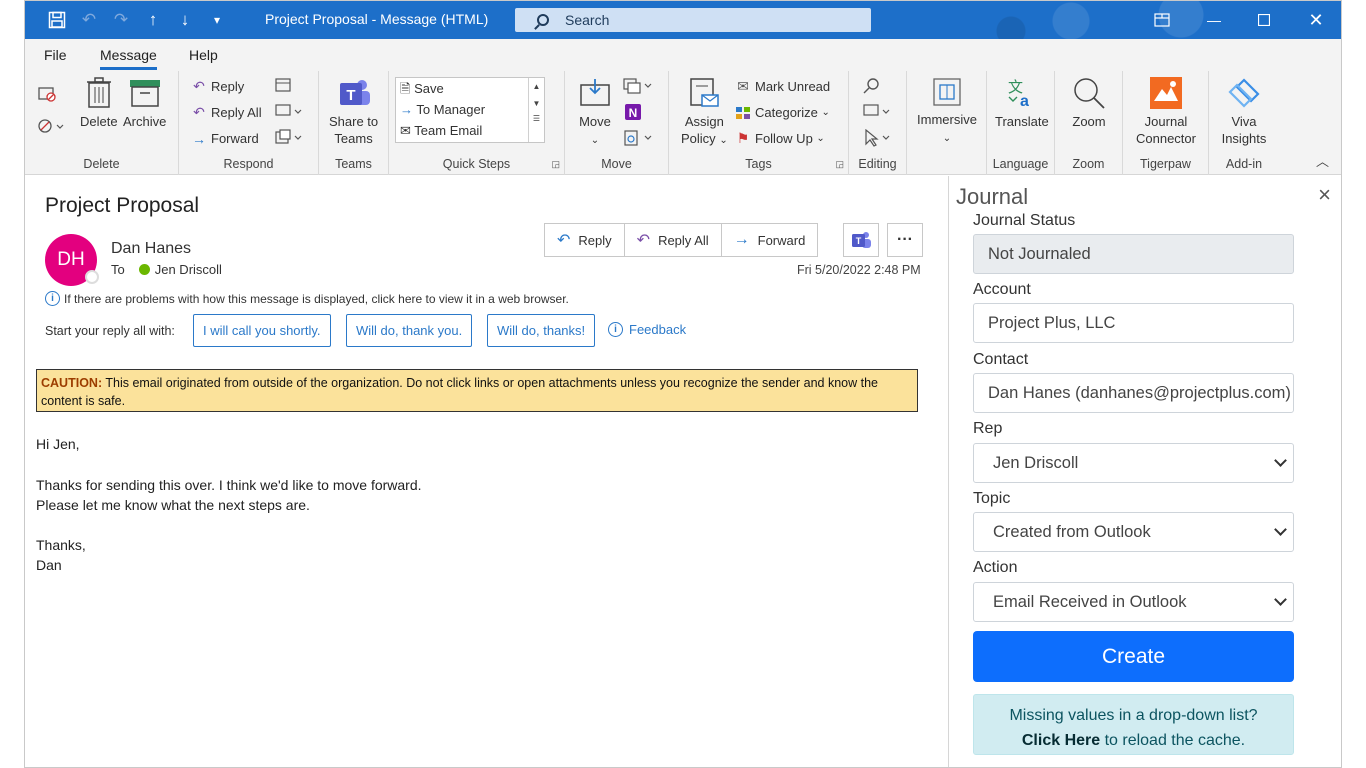  I want to click on quick-steps-scroll: ▲ ▼ ☰, so click(536, 110).